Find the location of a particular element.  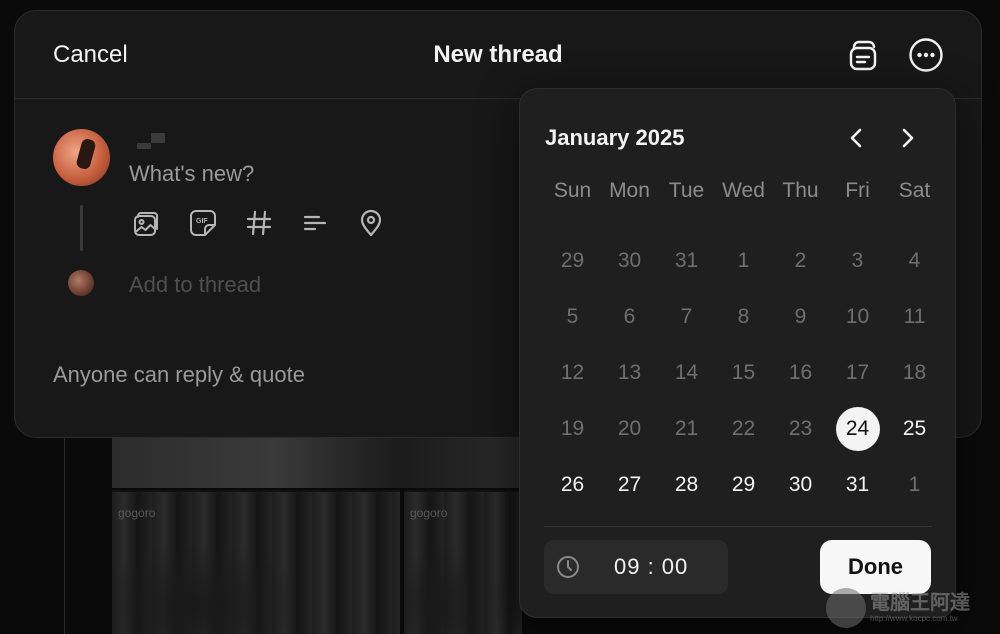

day-number: 25 is located at coordinates (914, 428).